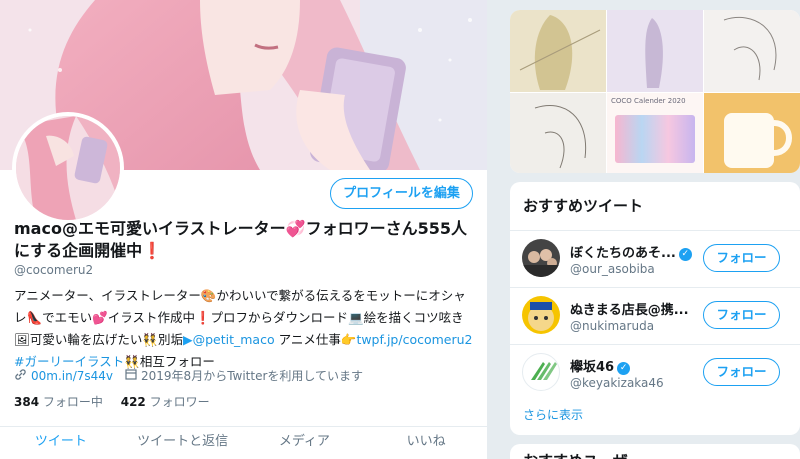  I want to click on profile-tabs: ツイート ツイートと返信 メディア いいね, so click(243, 442).